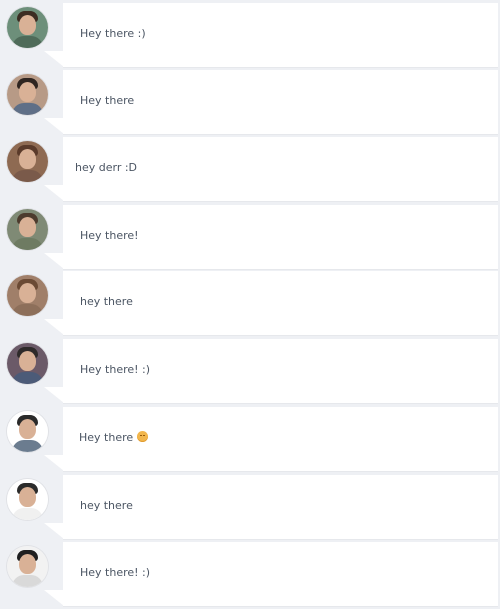 The image size is (500, 609). What do you see at coordinates (250, 35) in the screenshot?
I see `message-row: Hey there :)` at bounding box center [250, 35].